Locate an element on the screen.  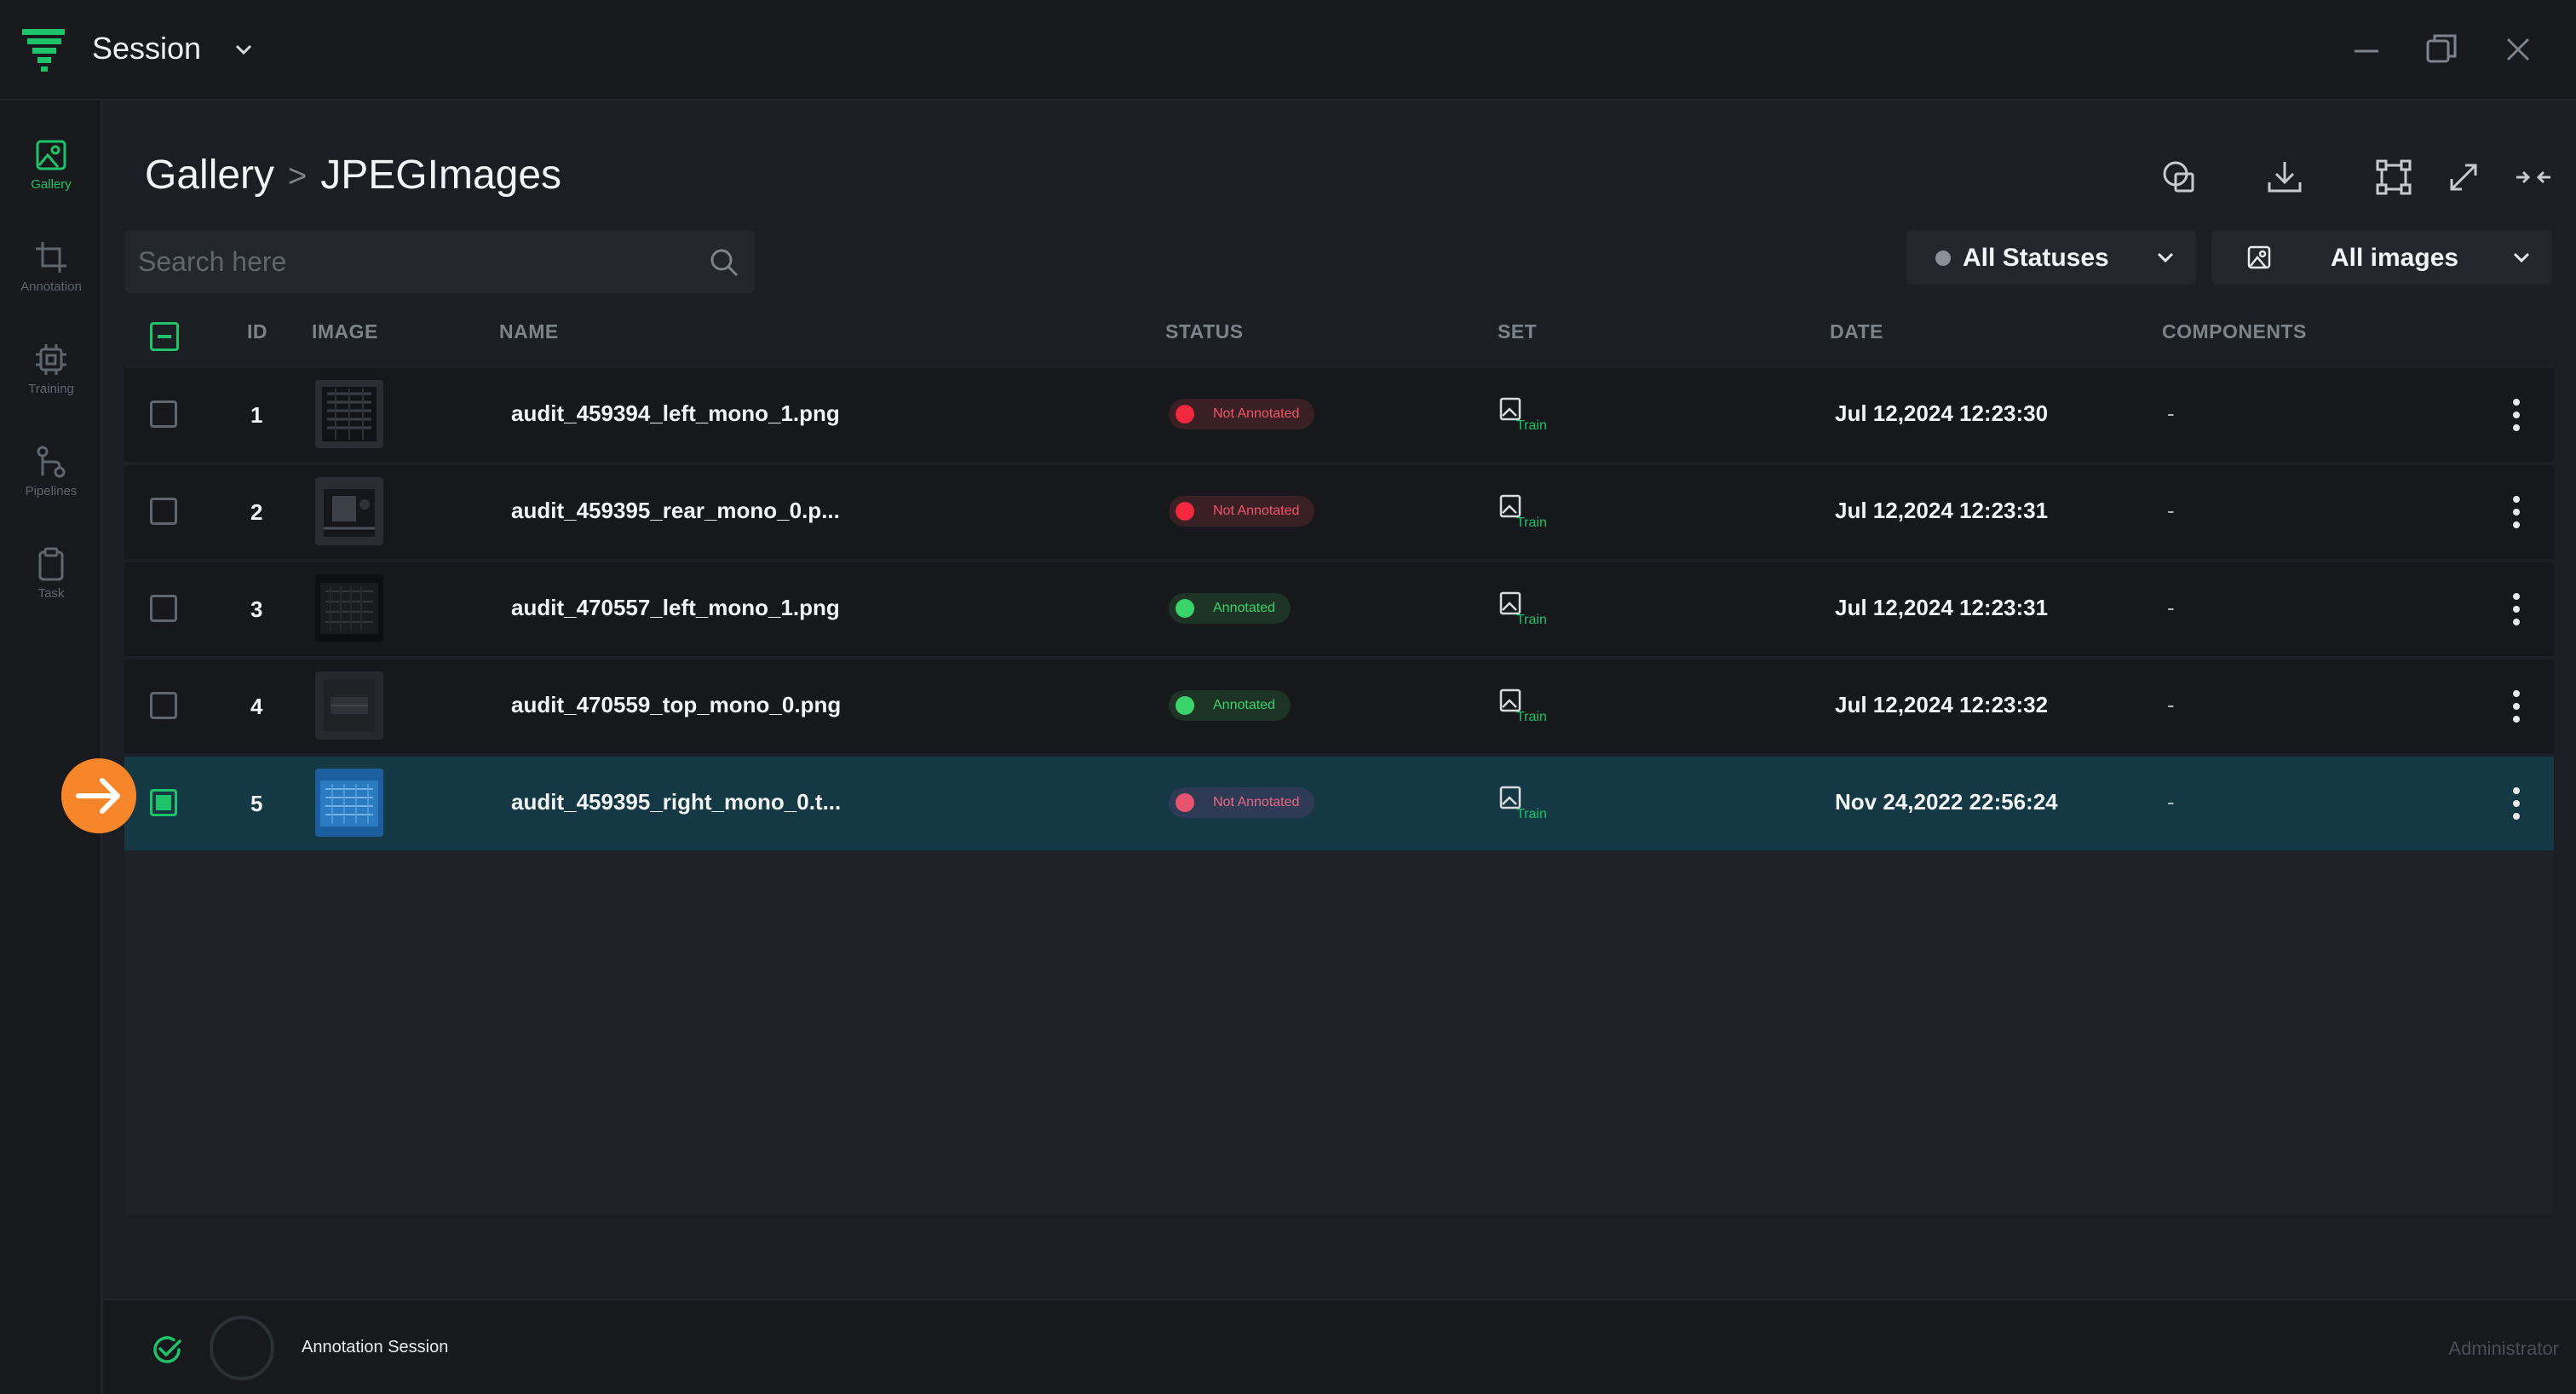
row-date: Nov 24,2022 22:56:24 is located at coordinates (1947, 802).